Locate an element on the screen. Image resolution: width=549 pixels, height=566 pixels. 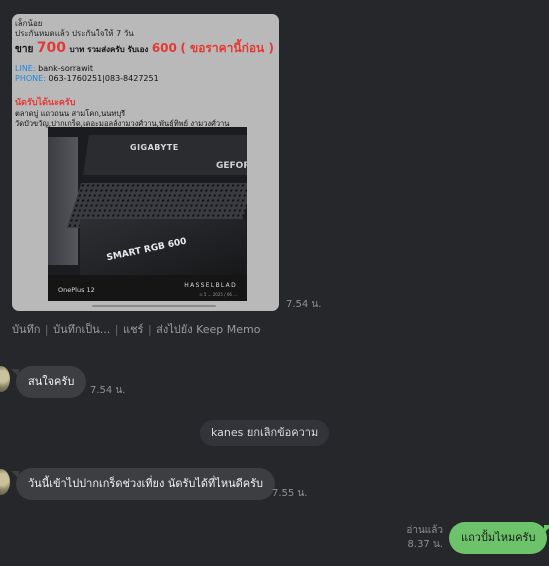
price-main: 700 is located at coordinates (51, 48).